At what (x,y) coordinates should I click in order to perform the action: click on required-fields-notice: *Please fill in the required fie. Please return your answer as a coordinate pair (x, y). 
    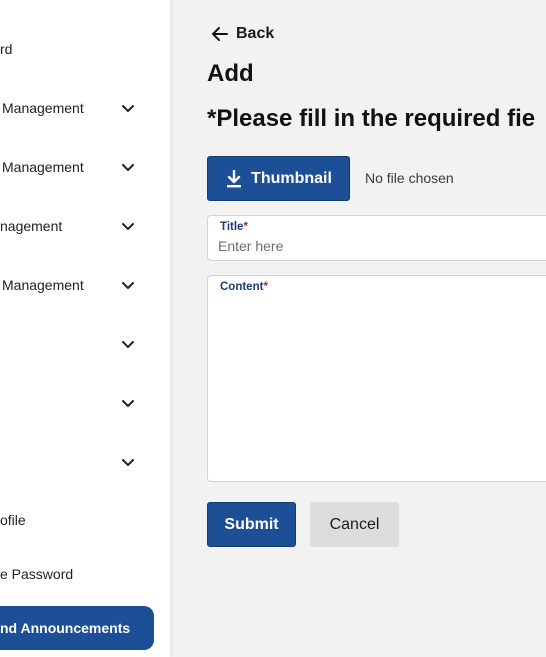
    Looking at the image, I should click on (371, 118).